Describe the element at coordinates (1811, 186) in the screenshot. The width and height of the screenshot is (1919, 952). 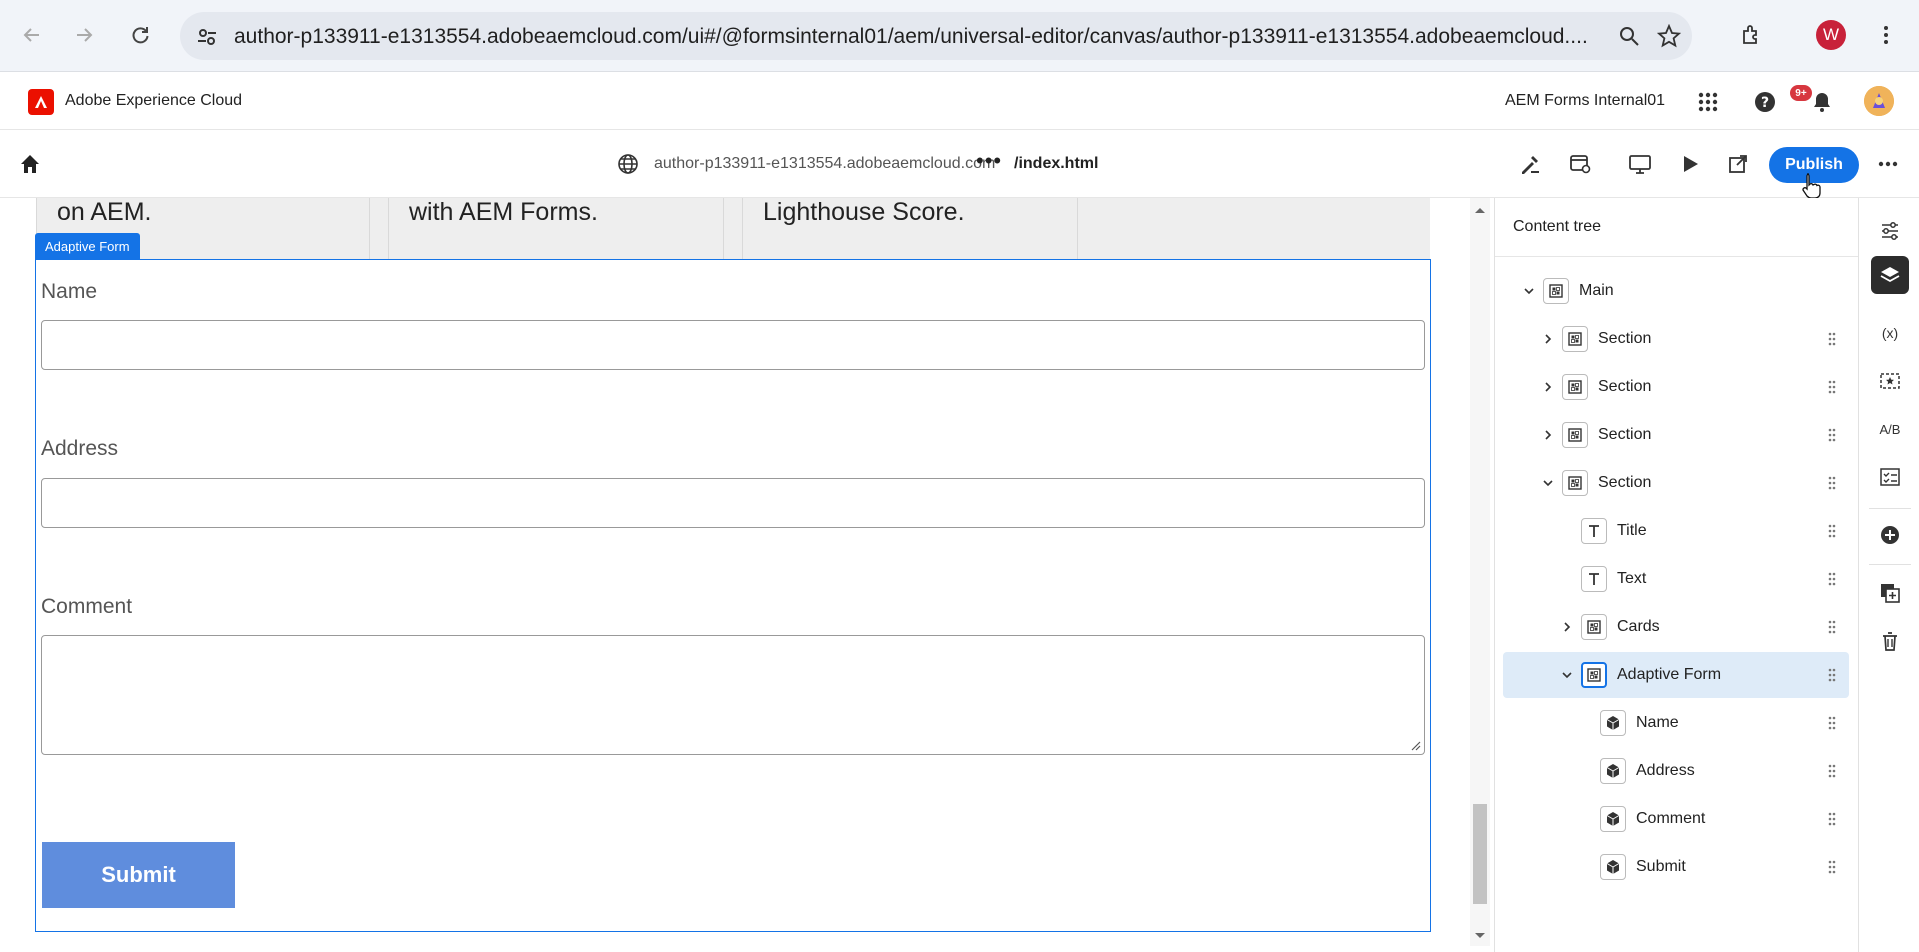
I see `hand-cursor-icon` at that location.